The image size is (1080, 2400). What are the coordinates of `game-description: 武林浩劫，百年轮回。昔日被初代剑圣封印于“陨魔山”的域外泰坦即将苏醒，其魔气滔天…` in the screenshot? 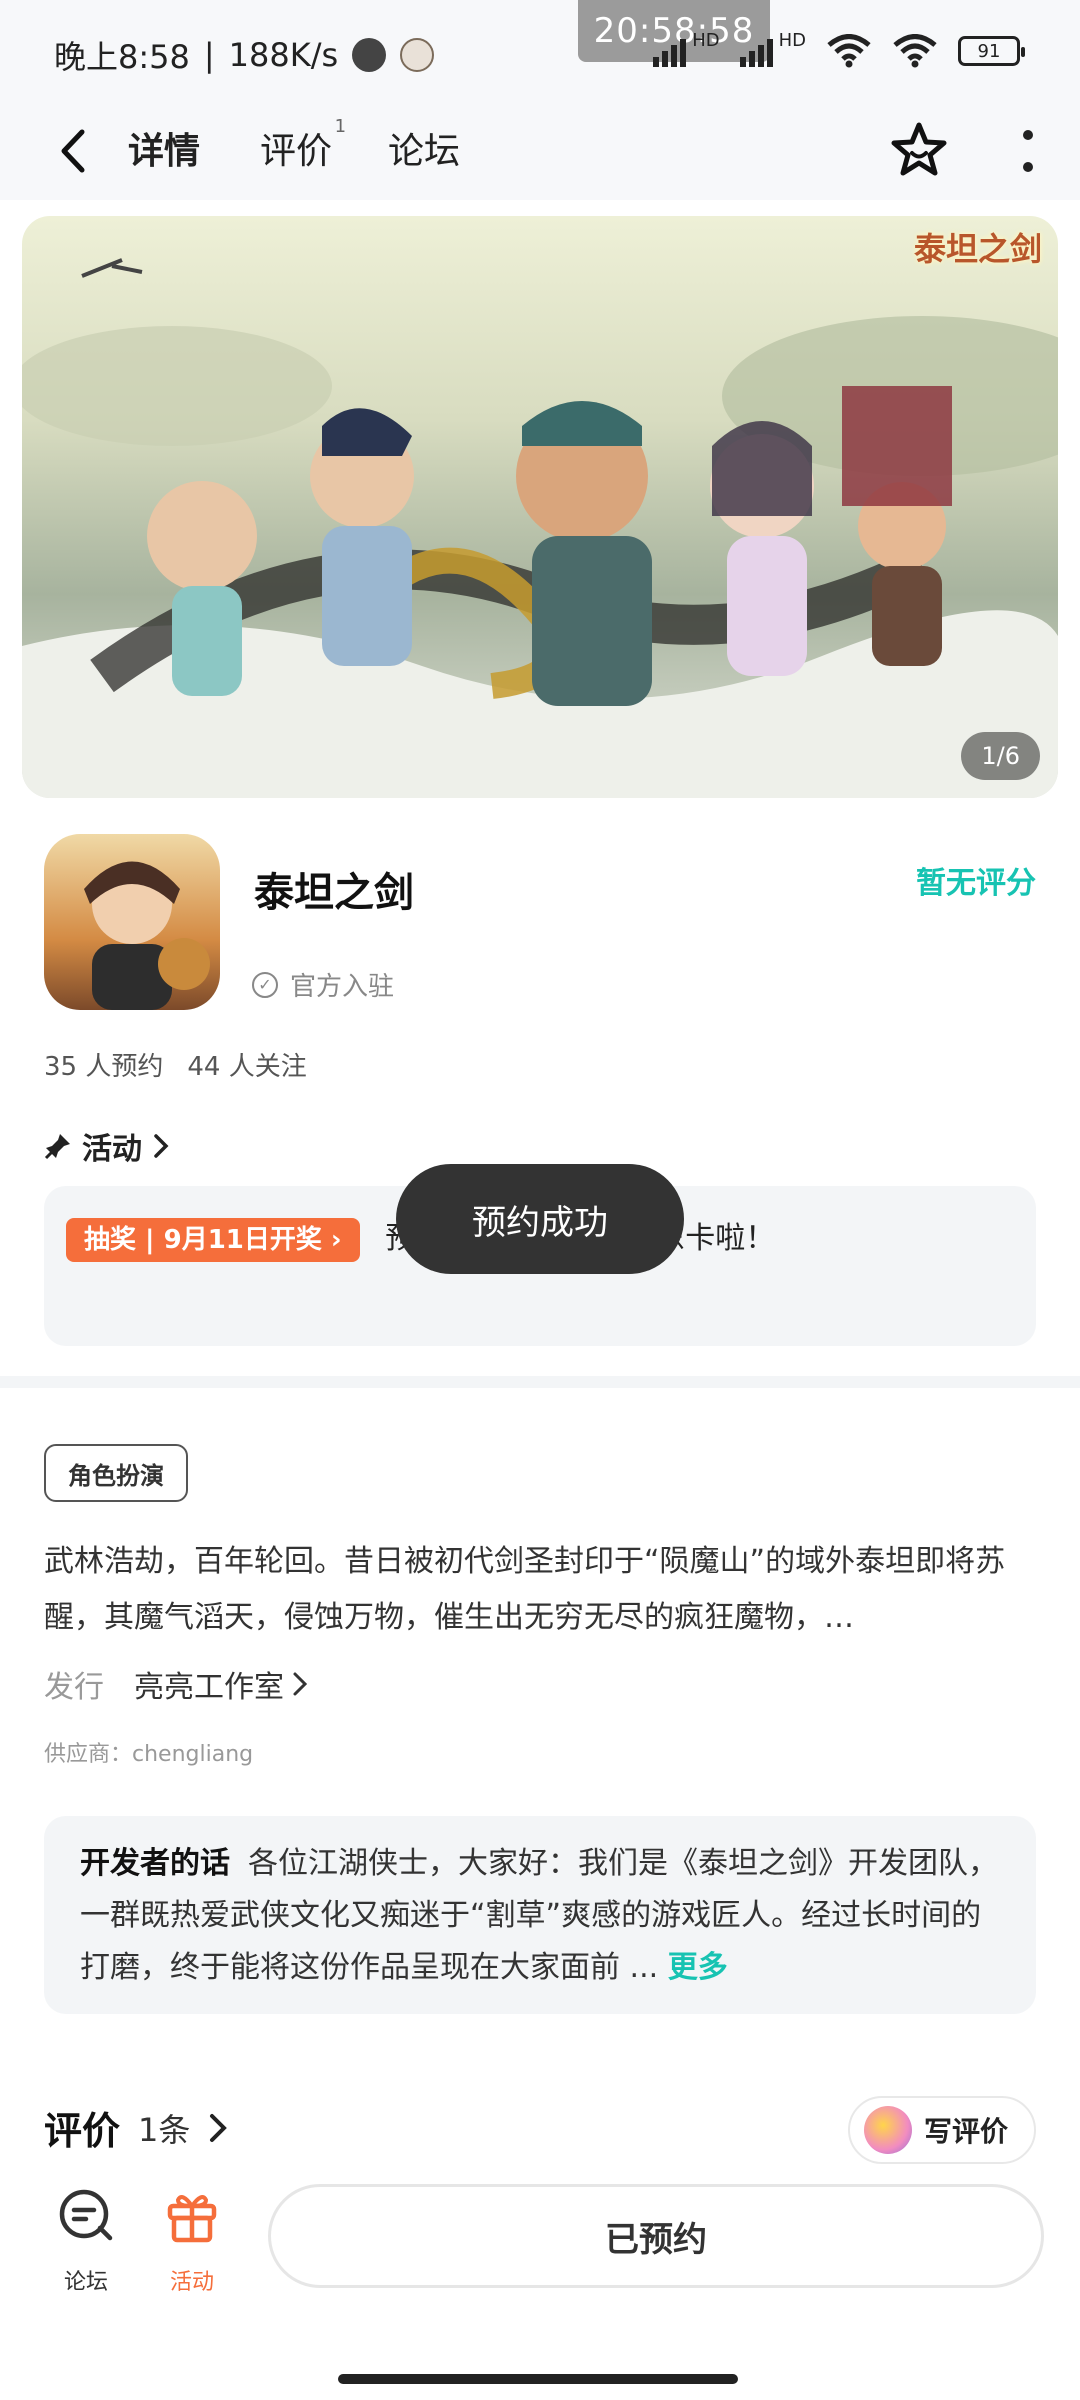 It's located at (540, 1590).